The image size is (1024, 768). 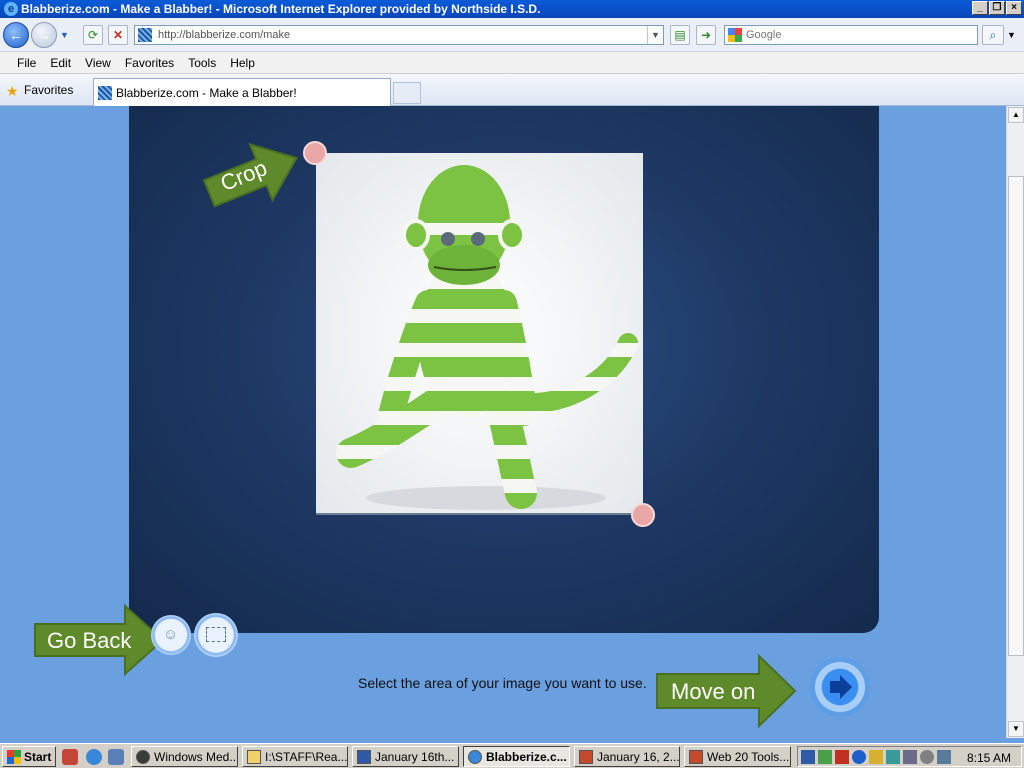 What do you see at coordinates (315, 153) in the screenshot?
I see `crop-handle-top-left` at bounding box center [315, 153].